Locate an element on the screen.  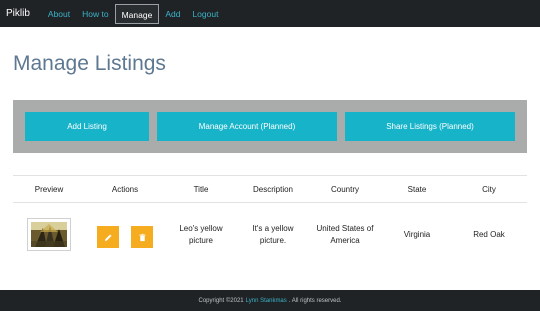
cell-country: United States of America is located at coordinates (345, 234).